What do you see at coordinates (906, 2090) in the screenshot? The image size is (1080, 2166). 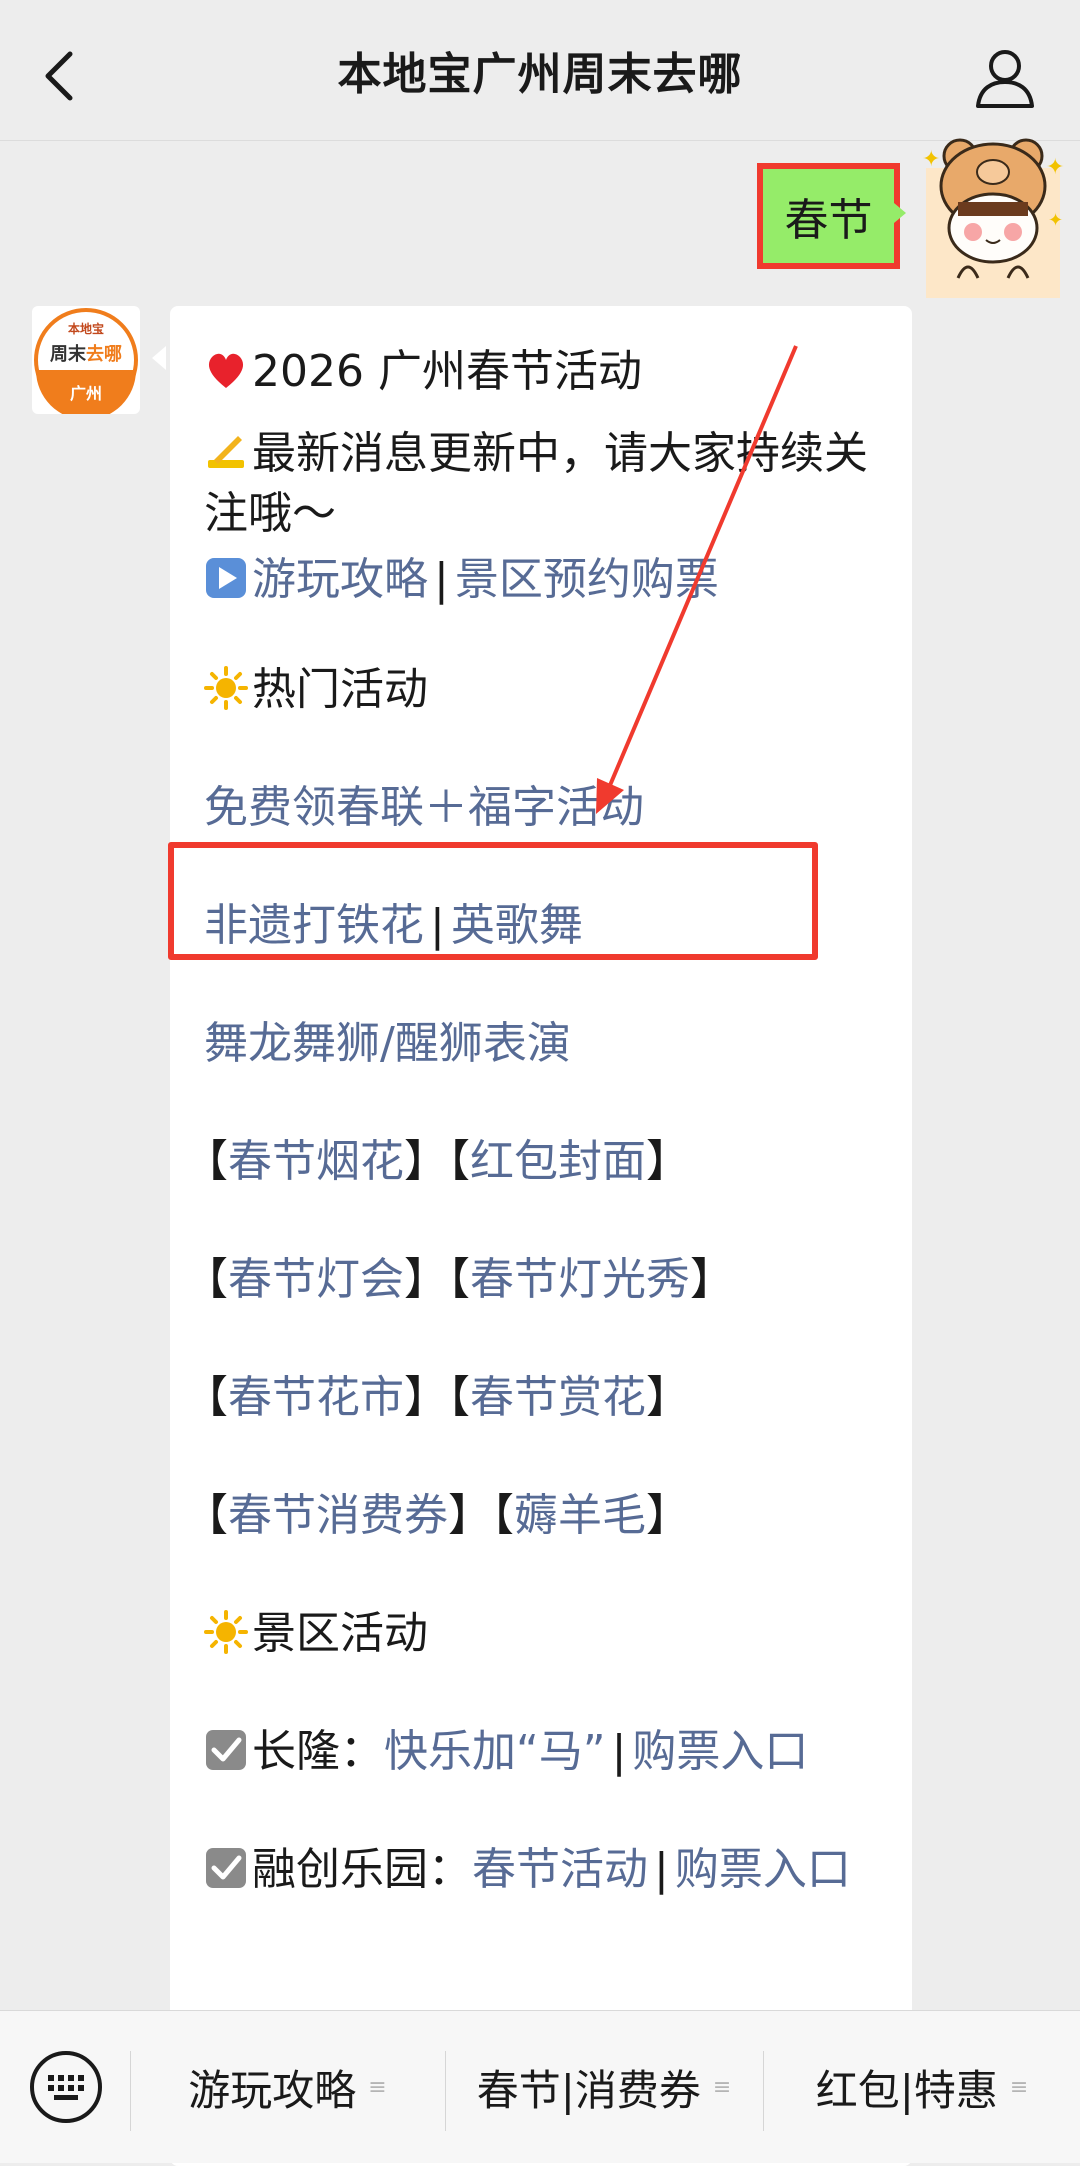 I see `menu-item-label: 红包|特惠` at bounding box center [906, 2090].